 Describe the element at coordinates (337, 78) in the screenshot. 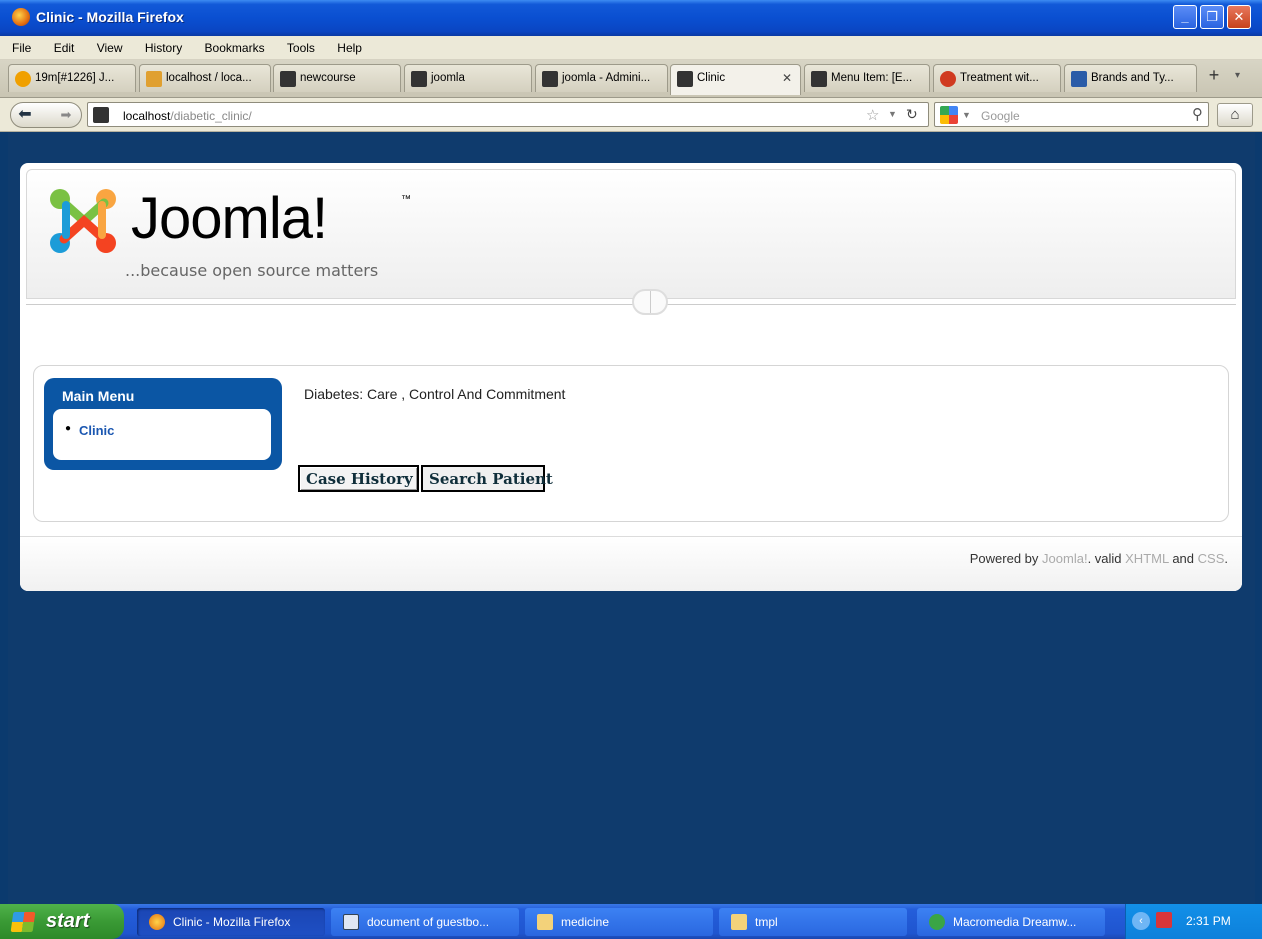

I see `tab-newcourse: newcourse` at that location.